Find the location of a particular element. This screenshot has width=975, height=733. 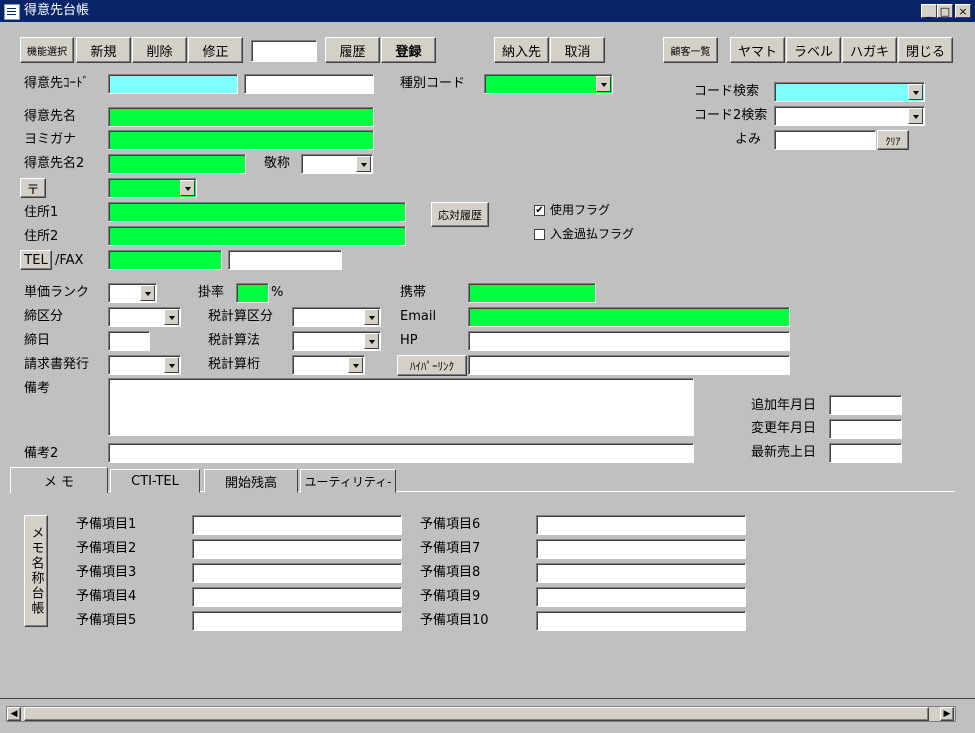

email-label: Email is located at coordinates (418, 316).